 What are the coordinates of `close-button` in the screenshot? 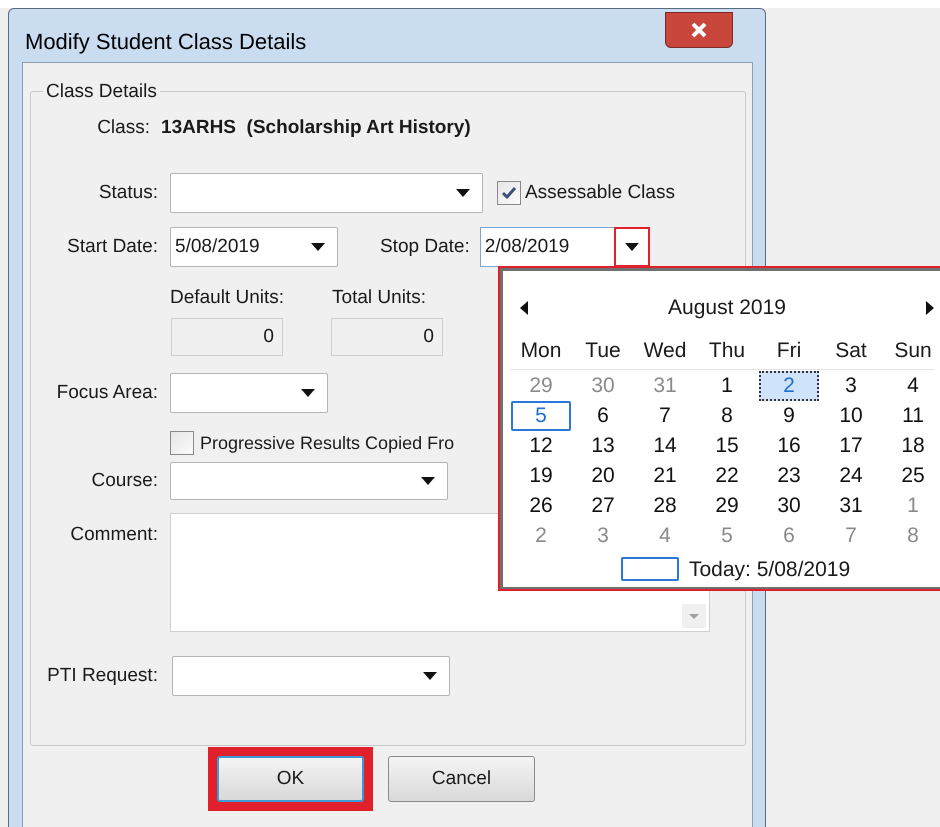 It's located at (699, 30).